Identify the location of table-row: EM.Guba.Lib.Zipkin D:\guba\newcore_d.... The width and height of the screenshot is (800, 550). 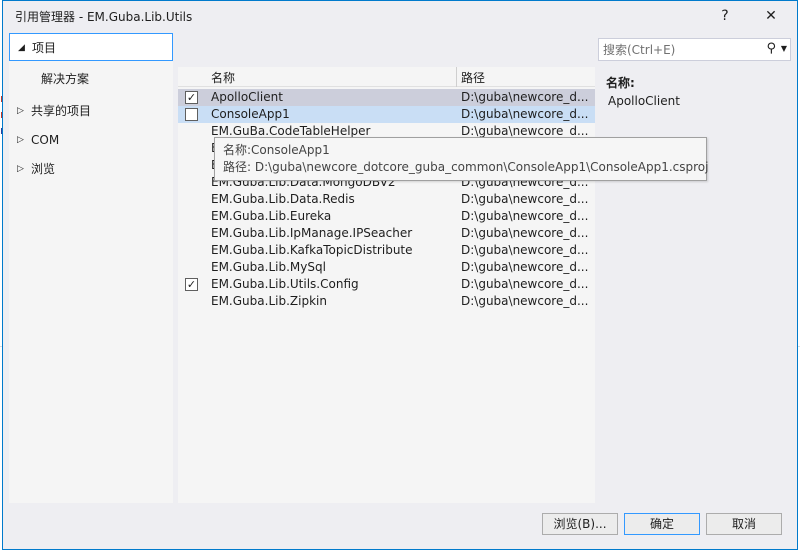
(386, 301).